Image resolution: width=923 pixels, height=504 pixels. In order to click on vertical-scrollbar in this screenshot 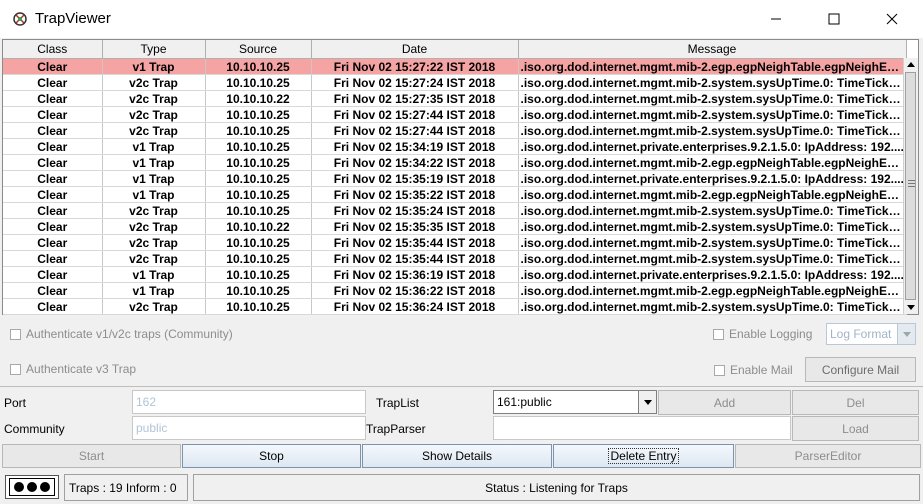, I will do `click(910, 186)`.